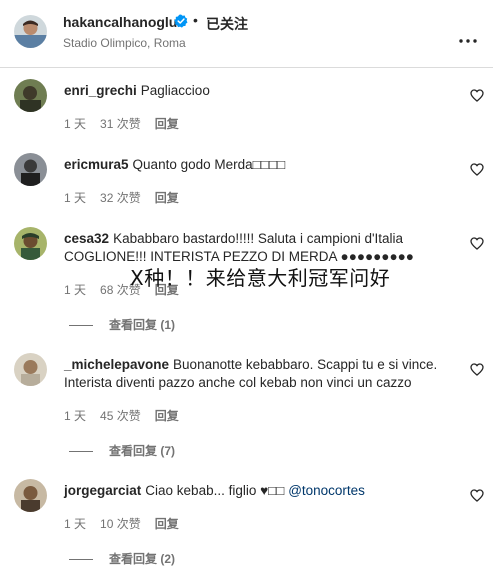  Describe the element at coordinates (209, 164) in the screenshot. I see `comment-text: Quanto godo Merda□□□□` at that location.